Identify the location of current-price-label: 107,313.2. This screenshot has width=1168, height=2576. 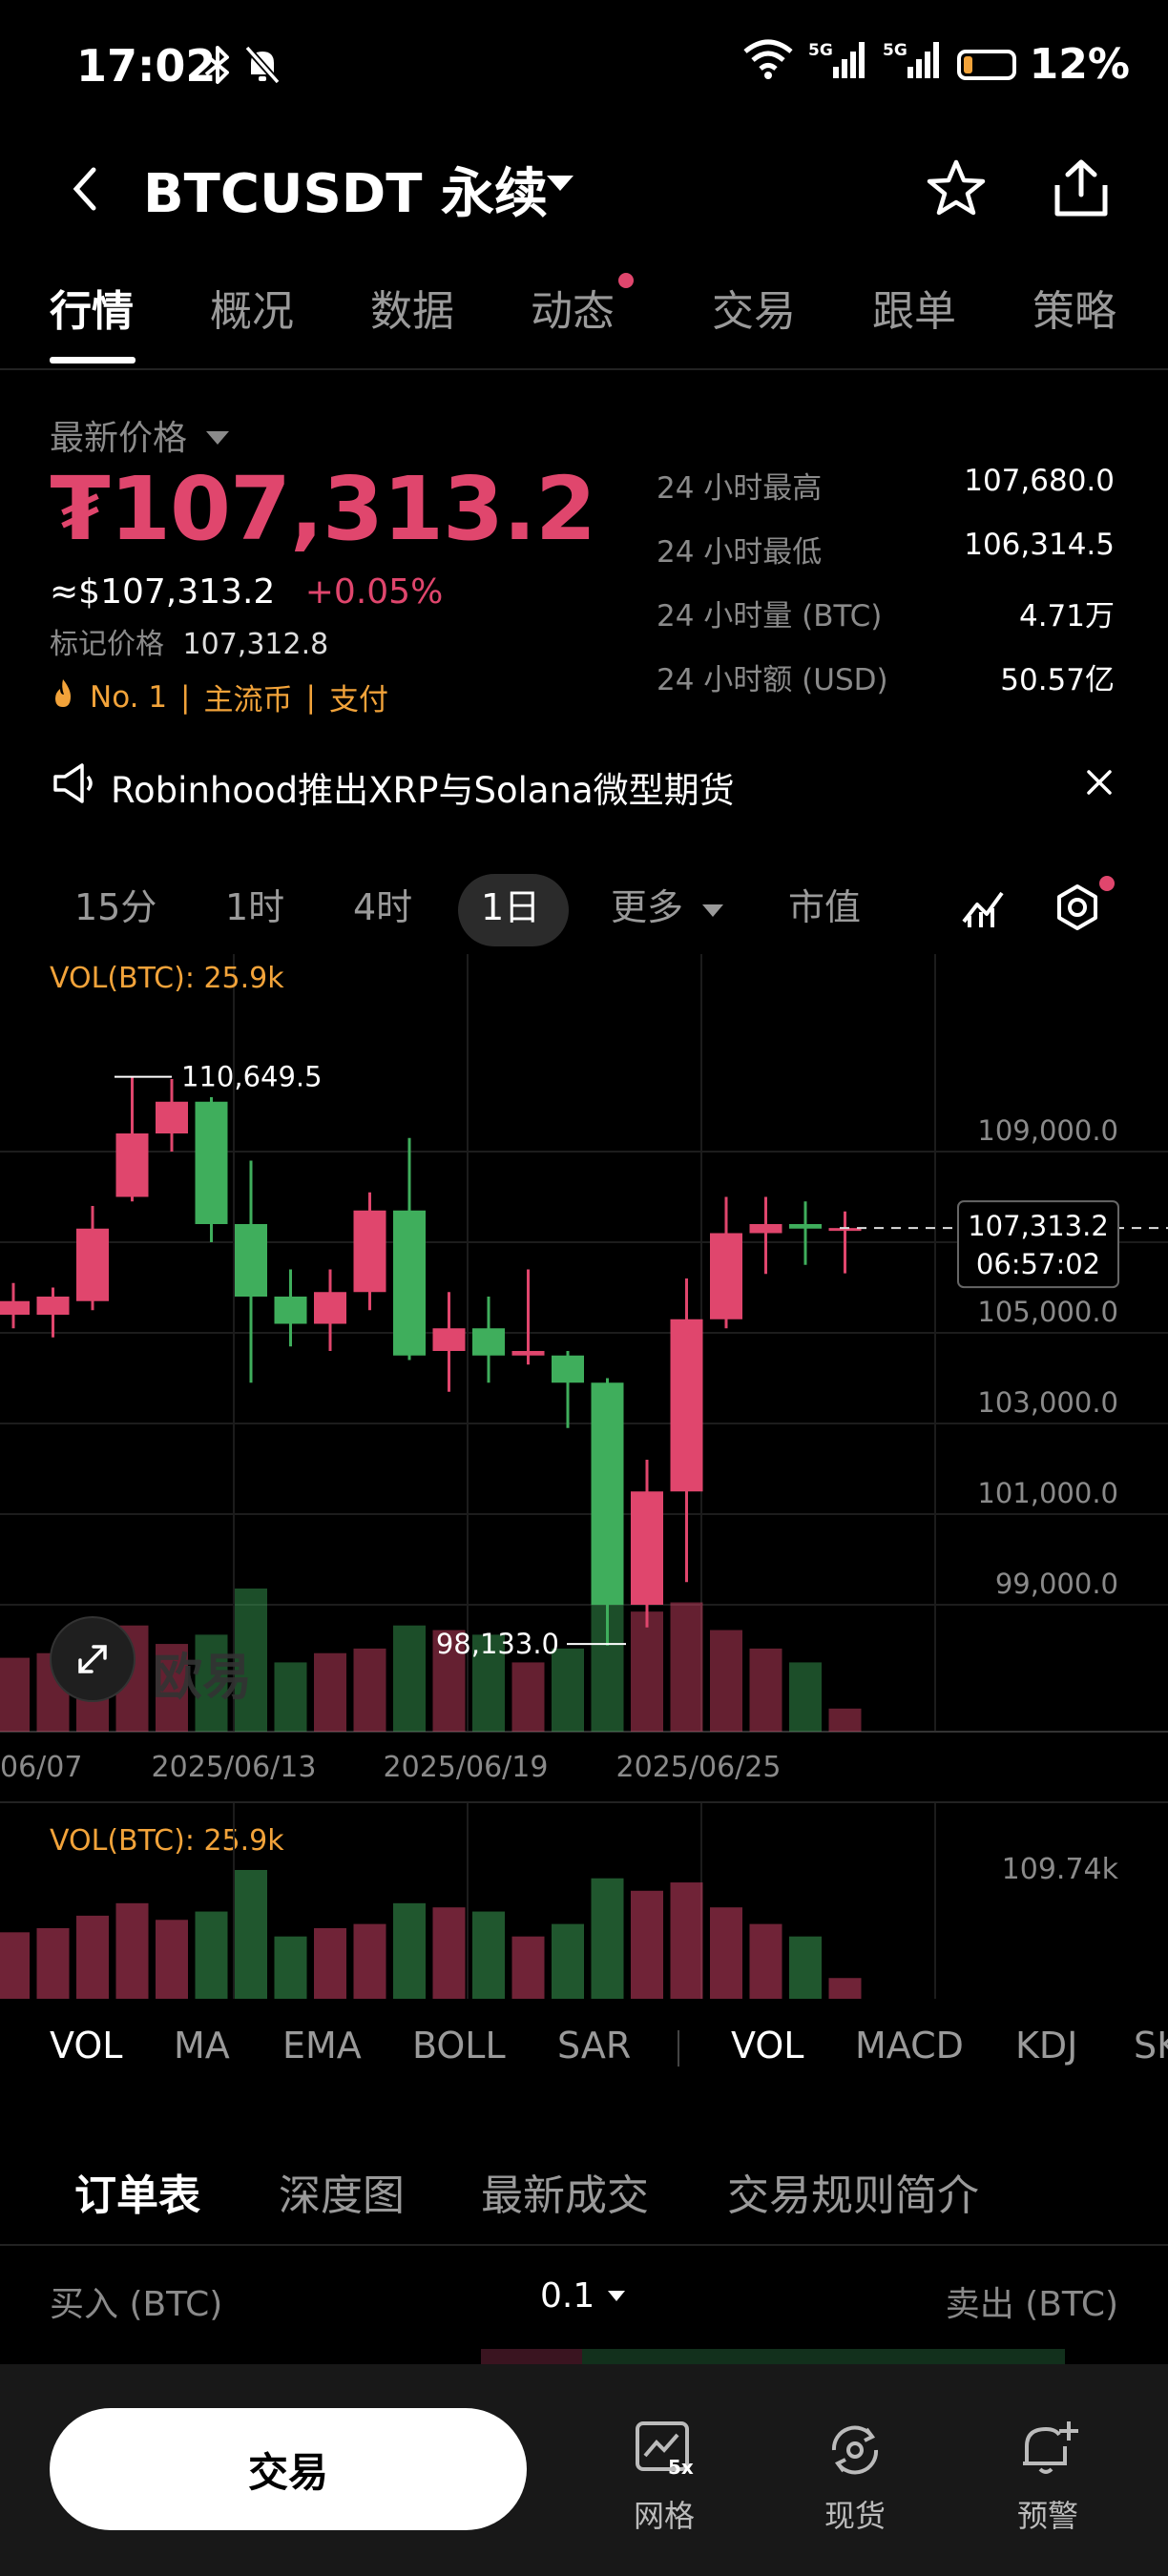
(1038, 1226).